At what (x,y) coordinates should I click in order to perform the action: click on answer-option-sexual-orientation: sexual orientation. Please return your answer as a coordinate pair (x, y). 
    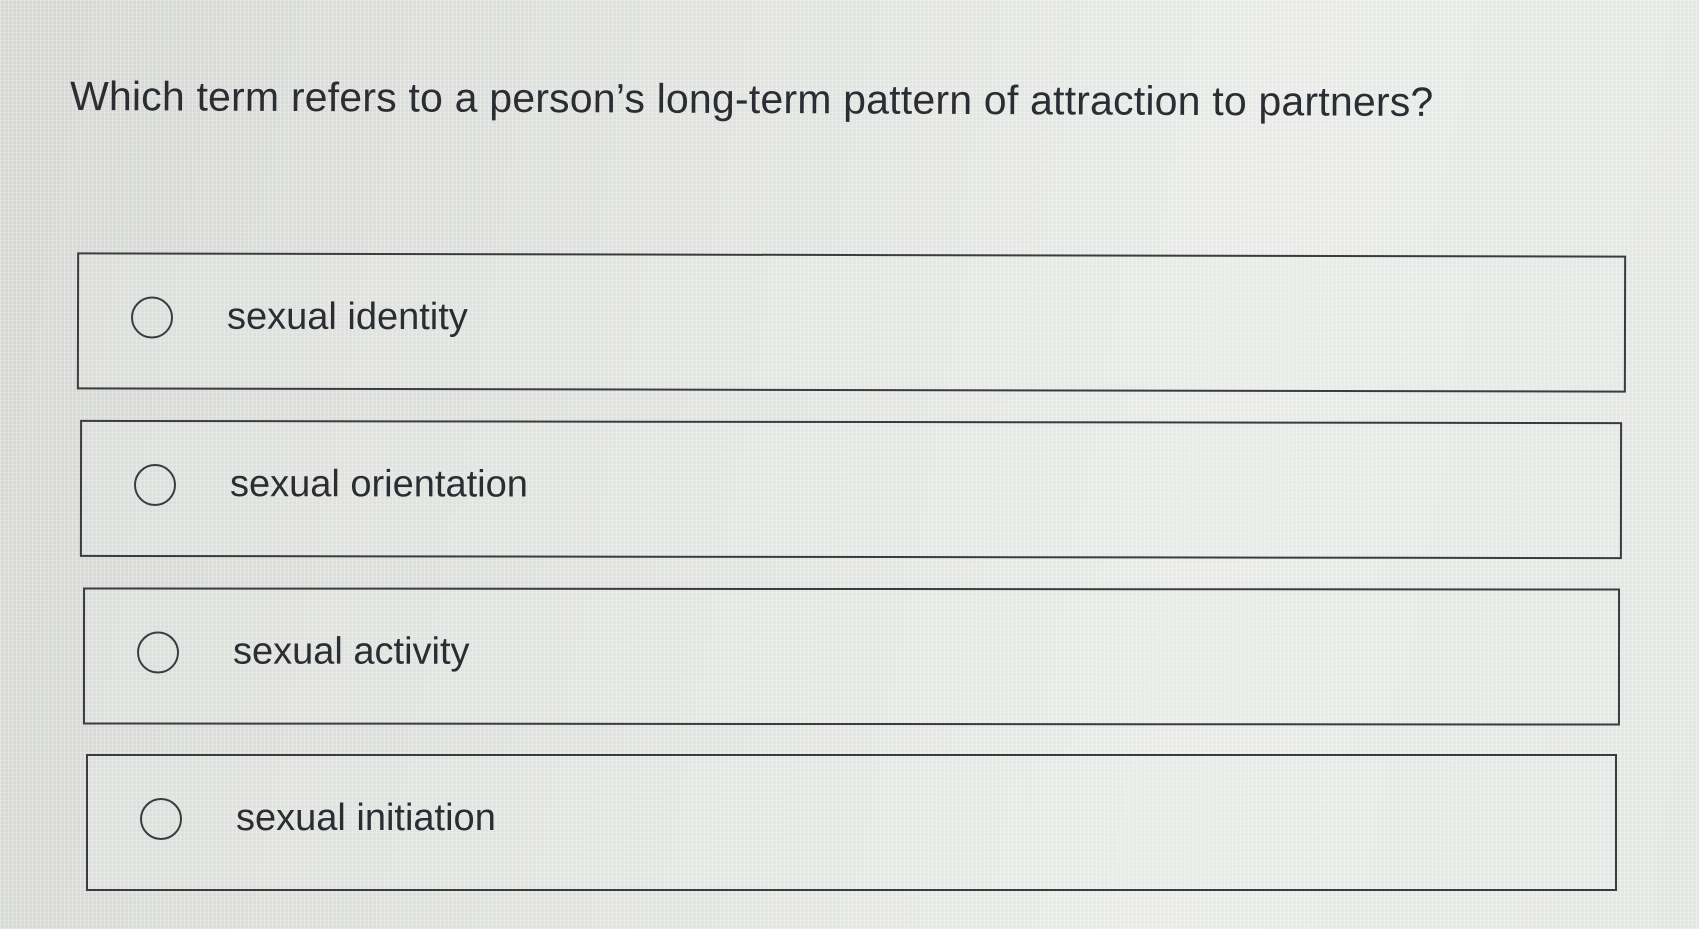
    Looking at the image, I should click on (851, 489).